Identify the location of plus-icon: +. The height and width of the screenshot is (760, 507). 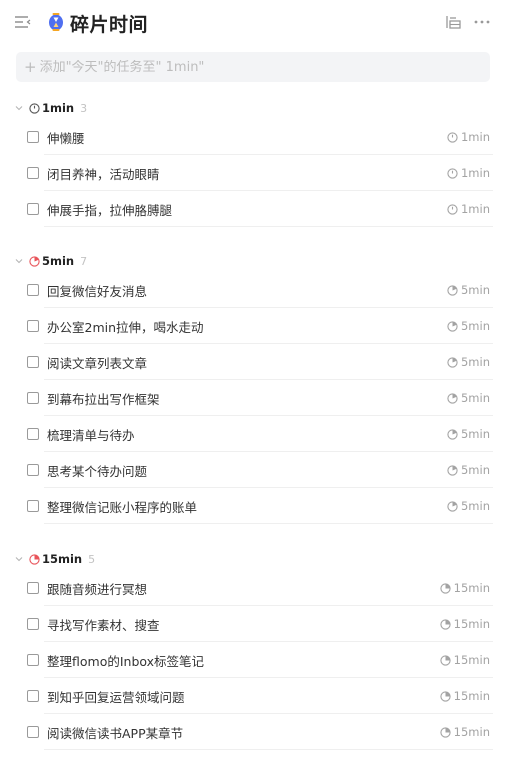
(30, 66).